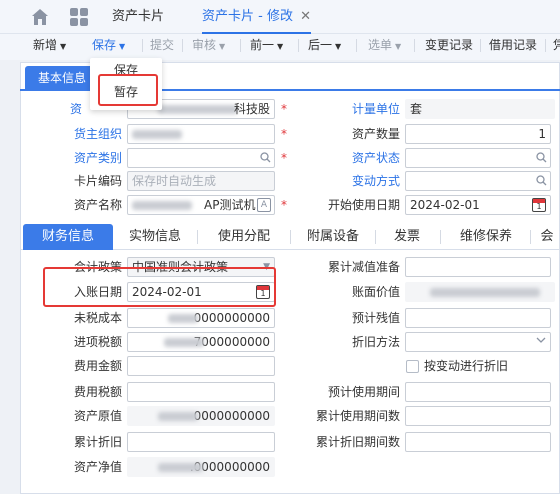 This screenshot has width=560, height=494. Describe the element at coordinates (363, 267) in the screenshot. I see `accum-impairment-label: 累计减值准备` at that location.